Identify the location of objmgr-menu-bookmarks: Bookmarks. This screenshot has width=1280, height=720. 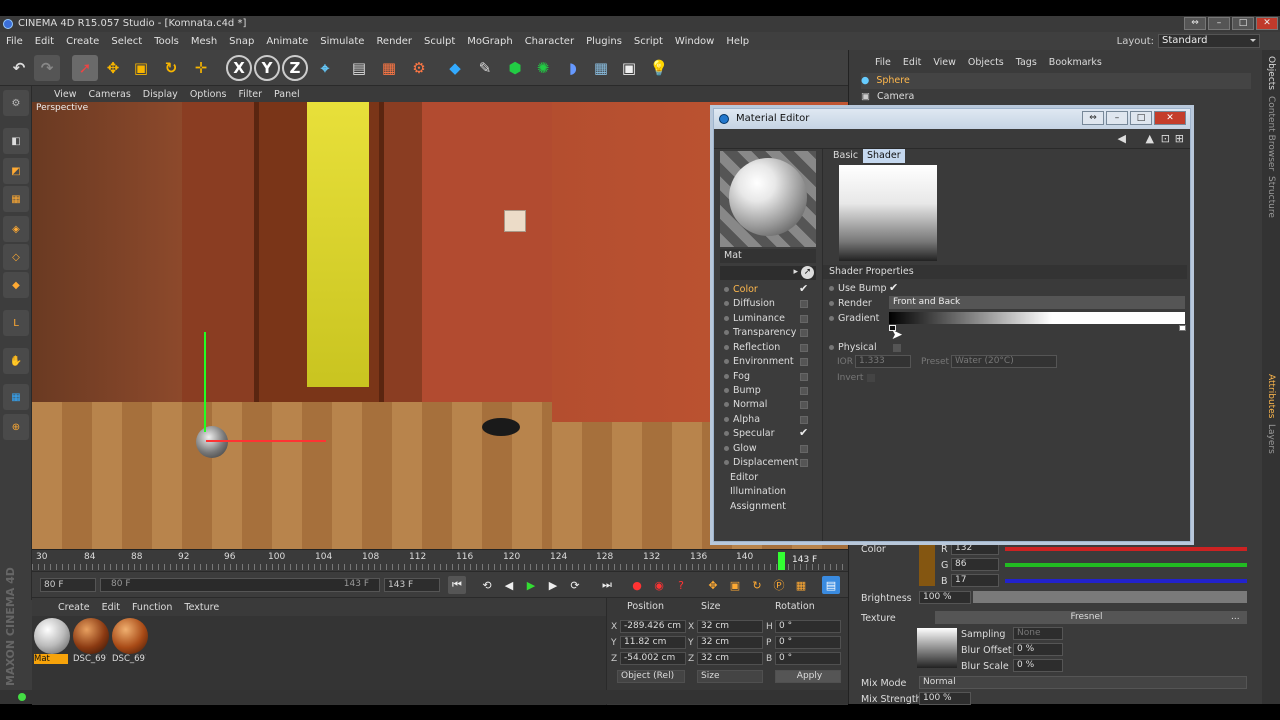
(1075, 62).